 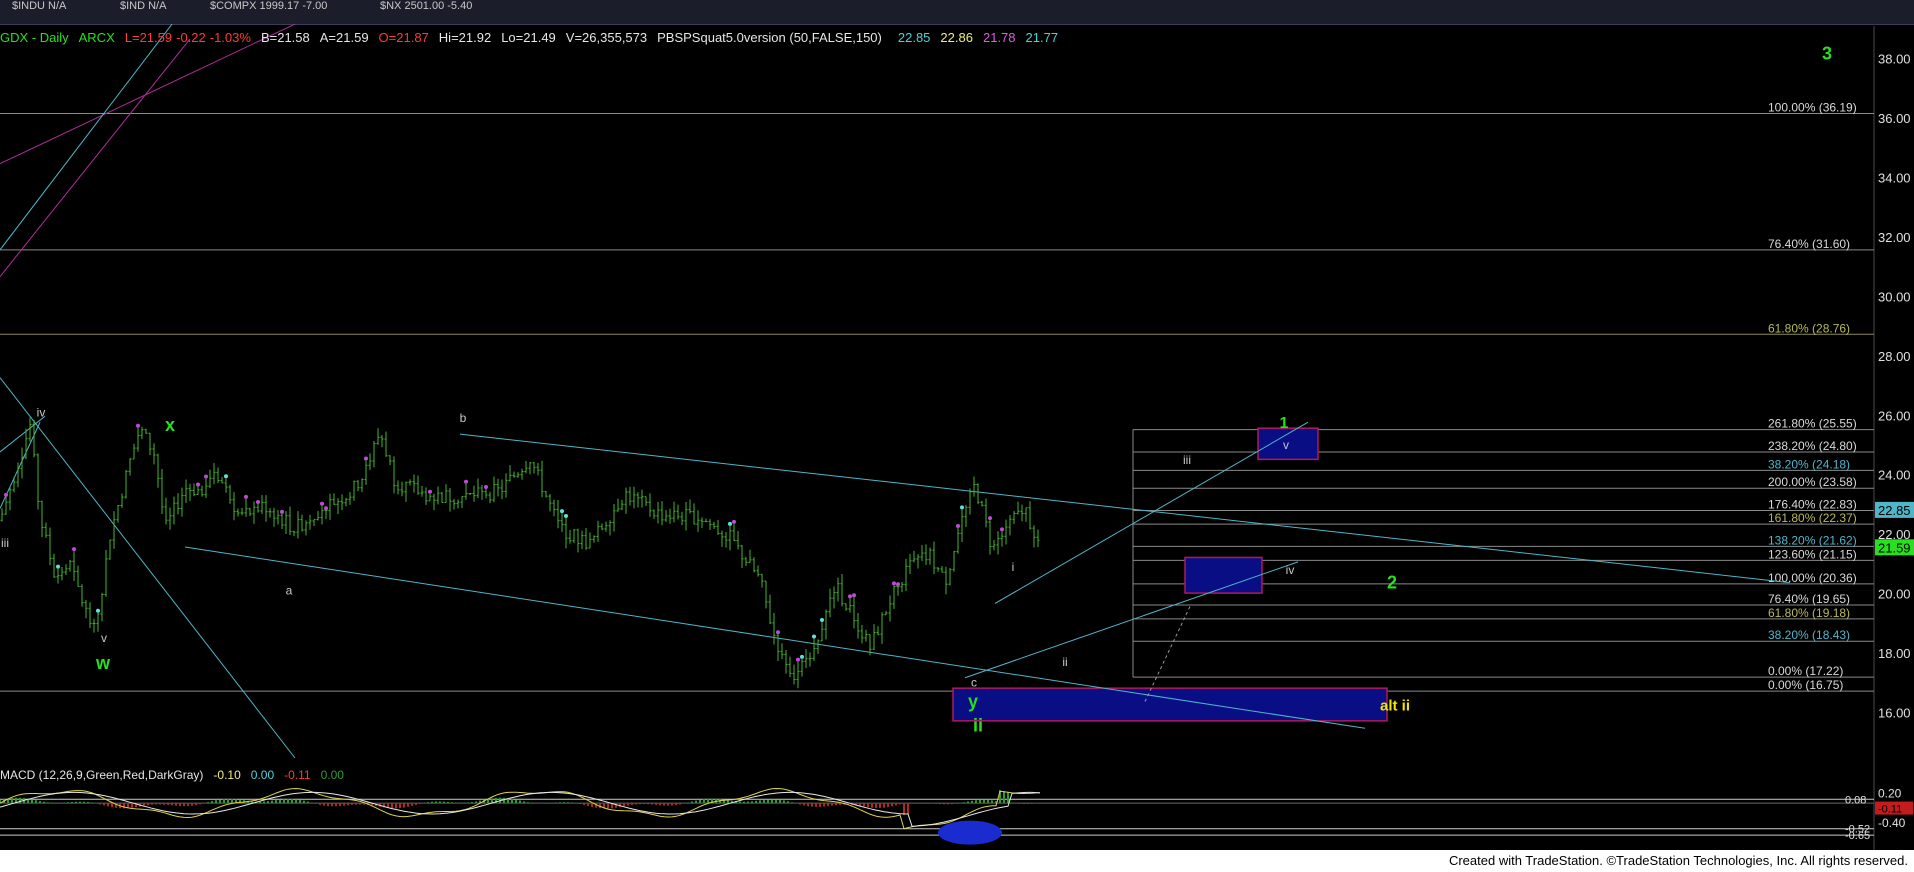 I want to click on fib-label: 261.80% (25.55), so click(x=1812, y=424).